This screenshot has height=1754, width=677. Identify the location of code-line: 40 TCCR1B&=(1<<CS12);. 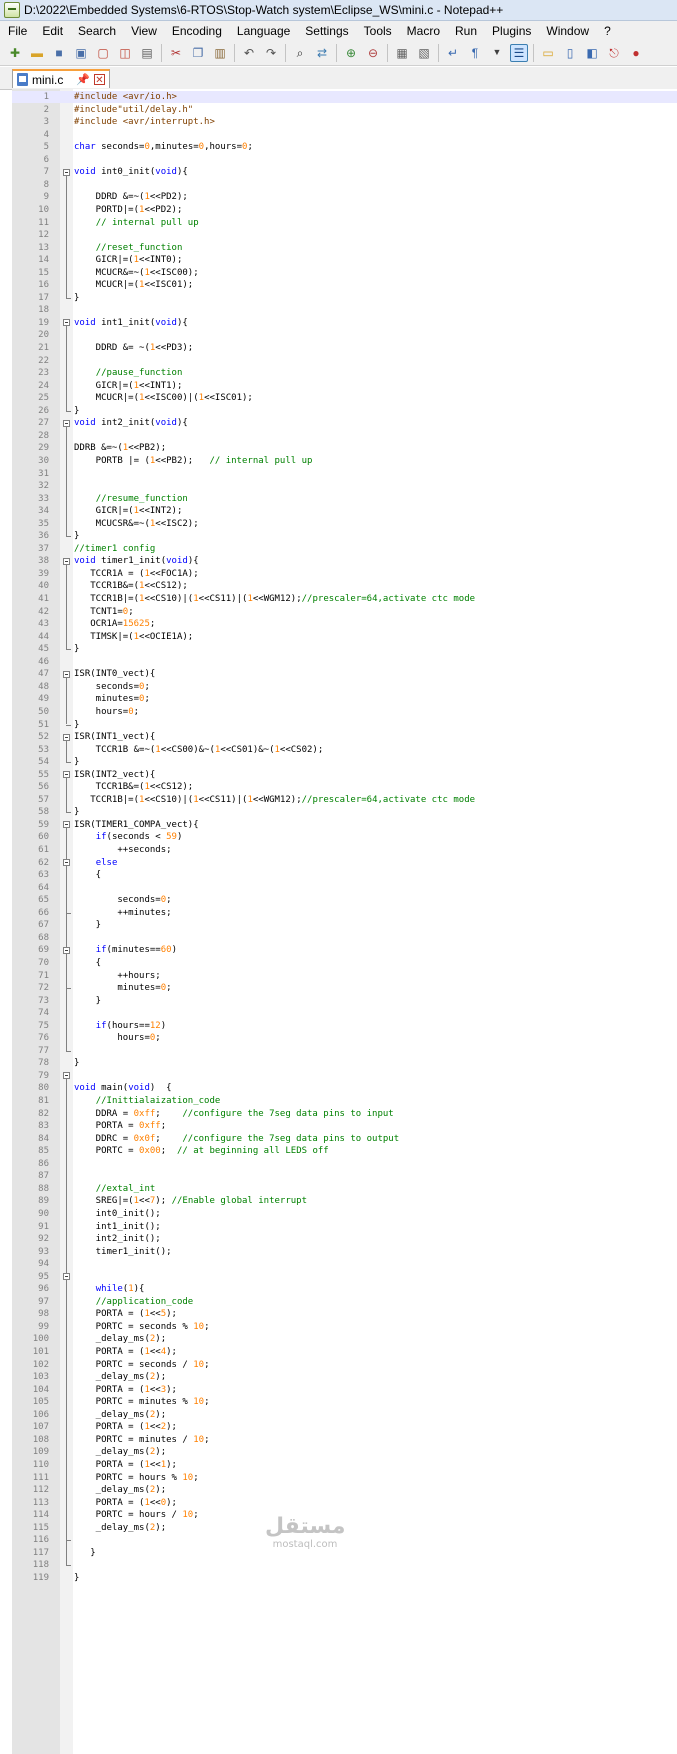
(344, 586).